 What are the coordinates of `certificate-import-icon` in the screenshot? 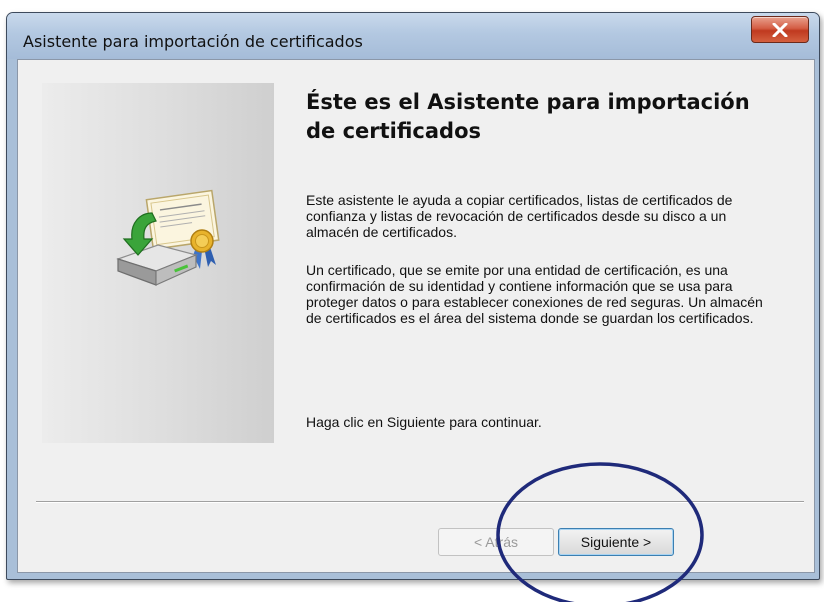 It's located at (168, 237).